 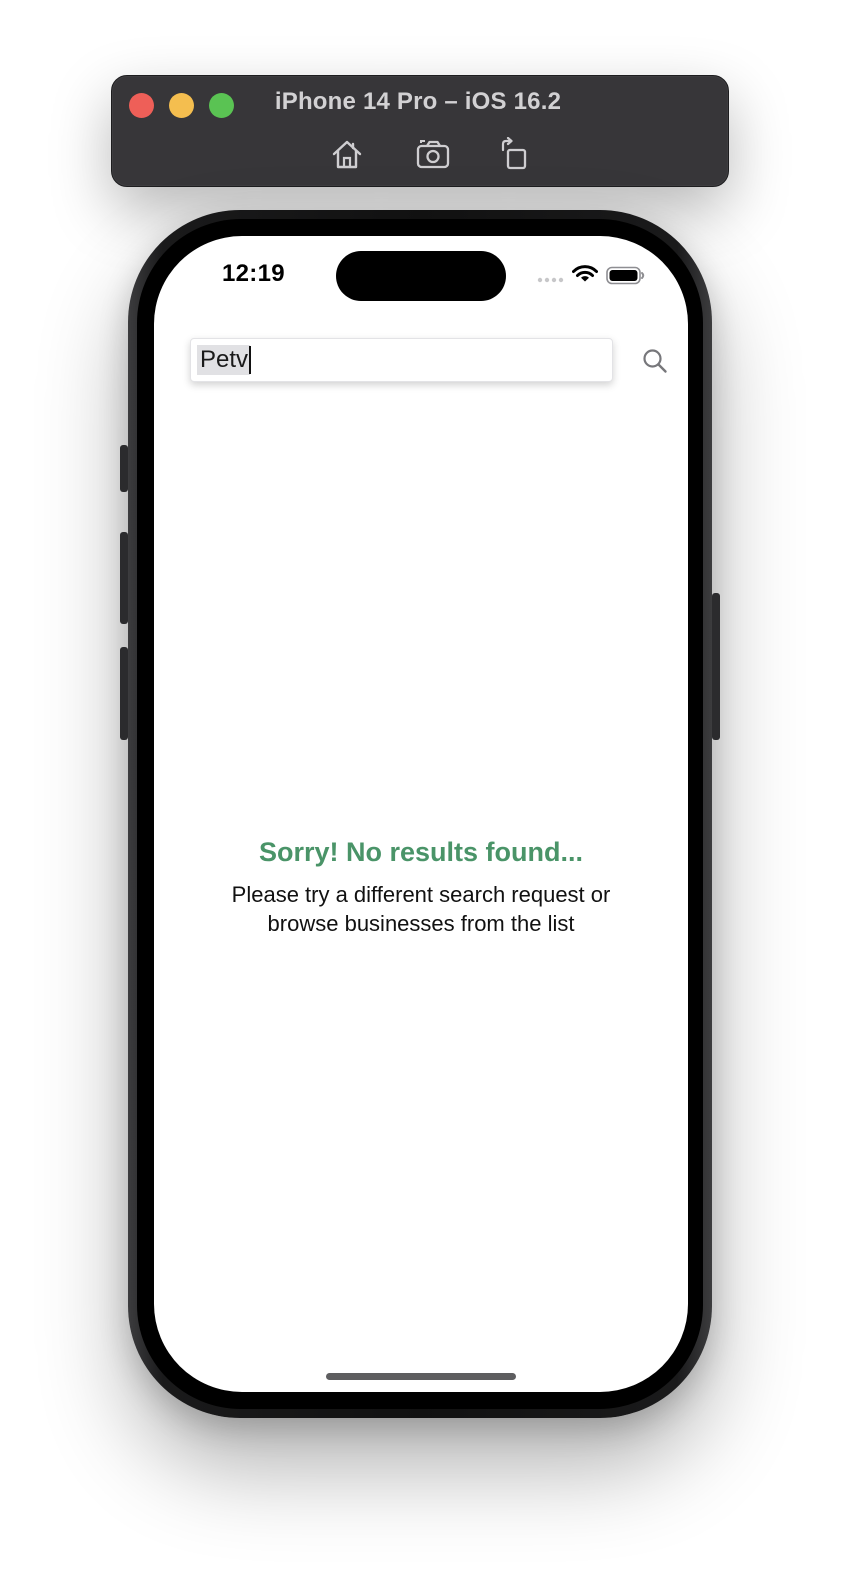 I want to click on status-time: 12:19, so click(x=253, y=273).